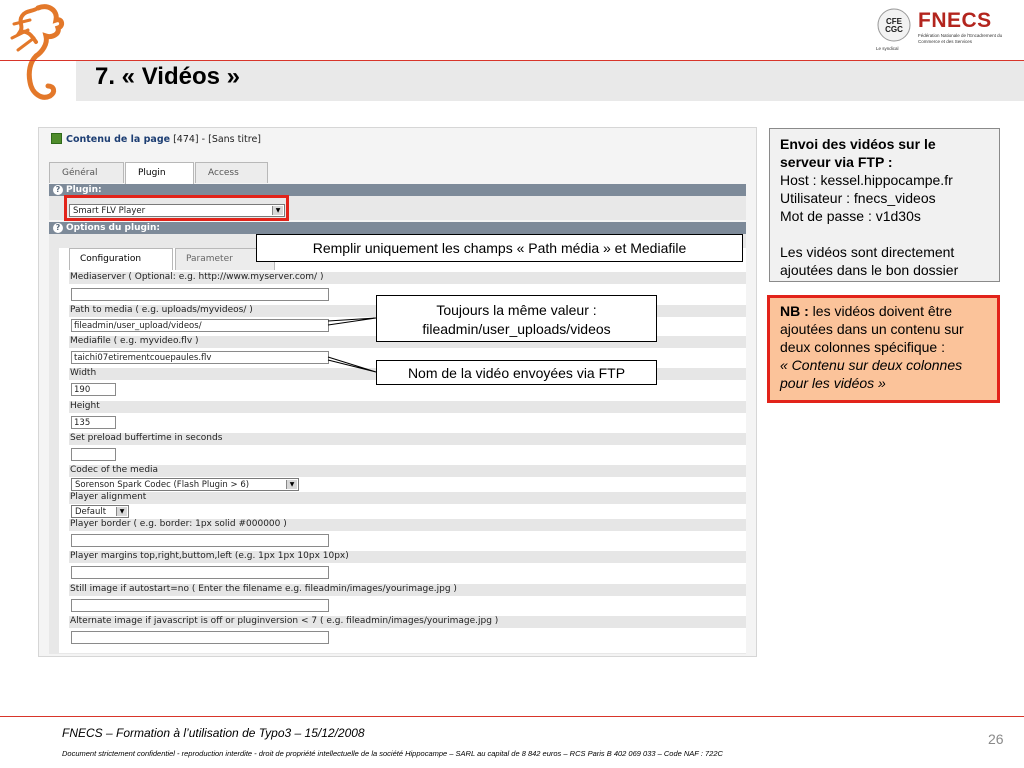  Describe the element at coordinates (894, 25) in the screenshot. I see `logo-badge-text: CFE CGC` at that location.